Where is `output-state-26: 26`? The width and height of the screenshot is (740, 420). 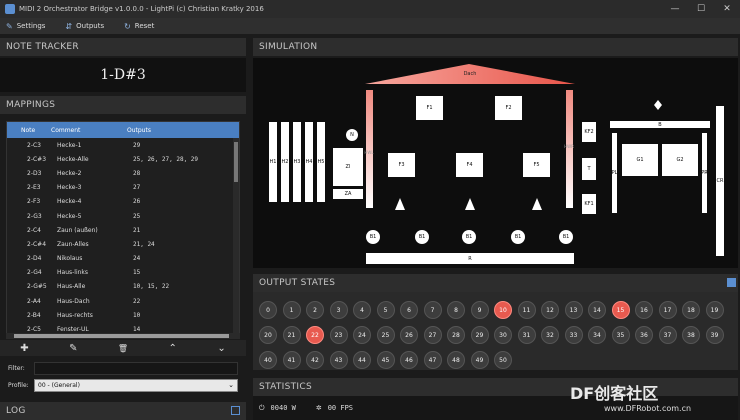 output-state-26: 26 is located at coordinates (409, 335).